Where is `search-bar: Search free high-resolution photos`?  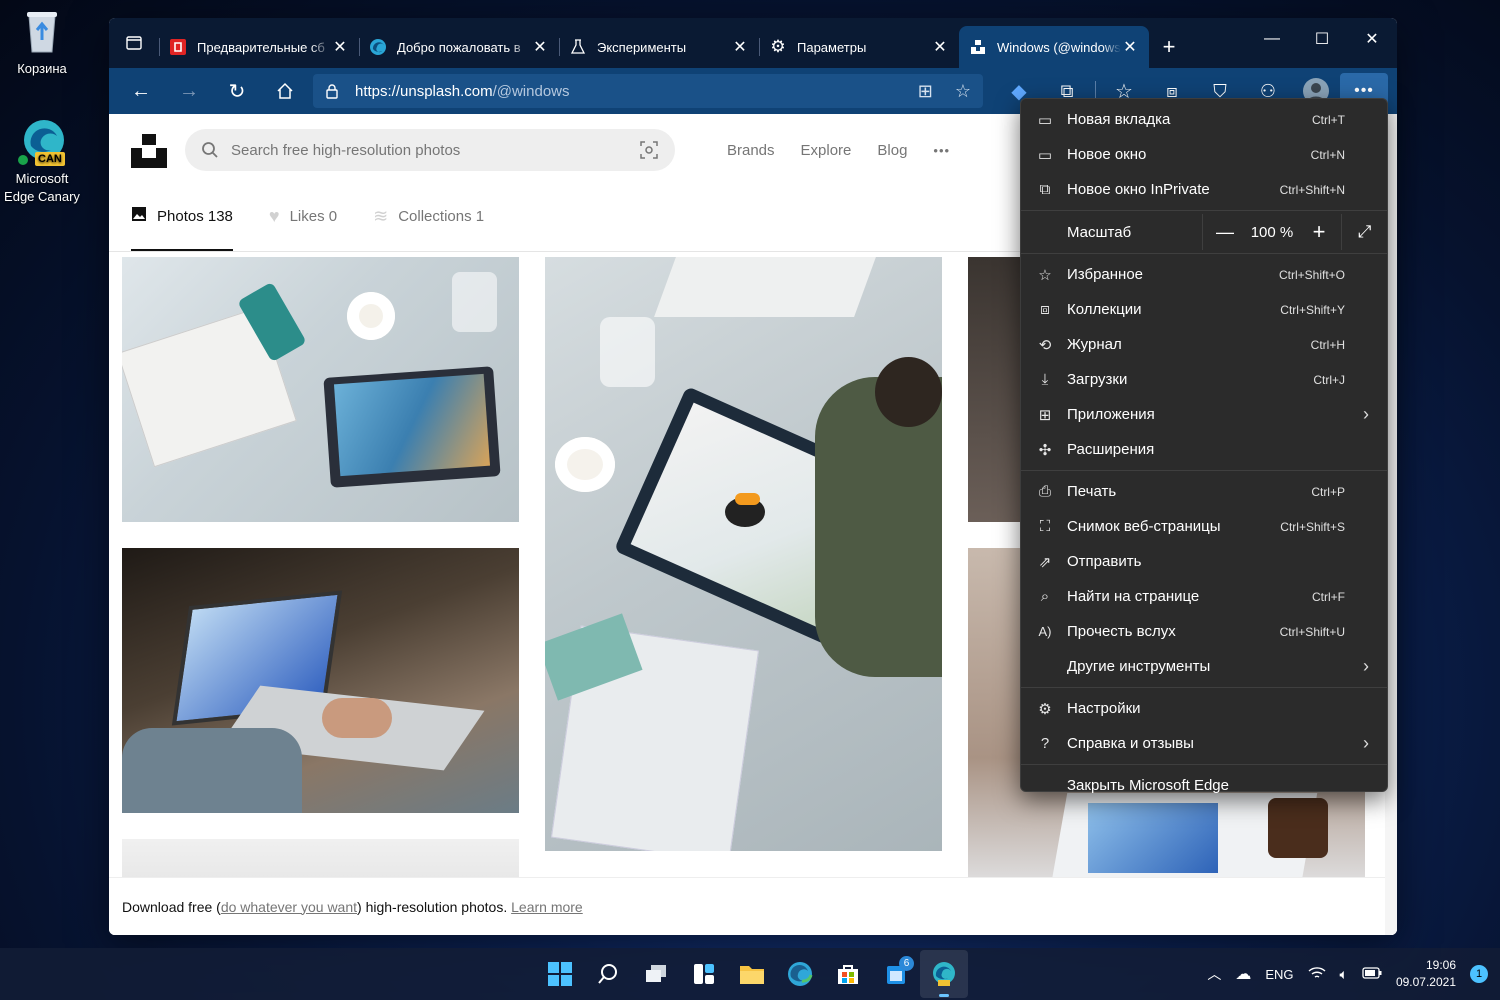
search-bar: Search free high-resolution photos is located at coordinates (430, 150).